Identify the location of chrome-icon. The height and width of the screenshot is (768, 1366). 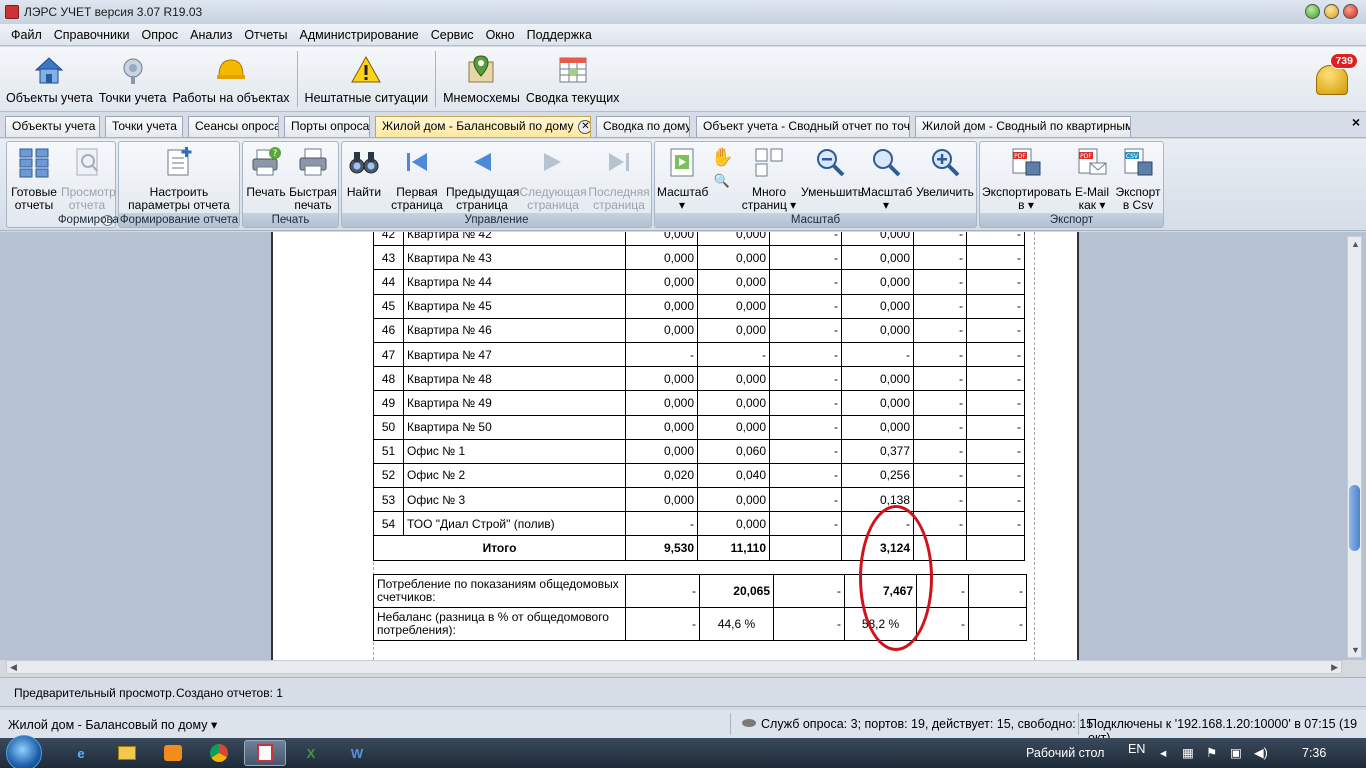
(219, 753).